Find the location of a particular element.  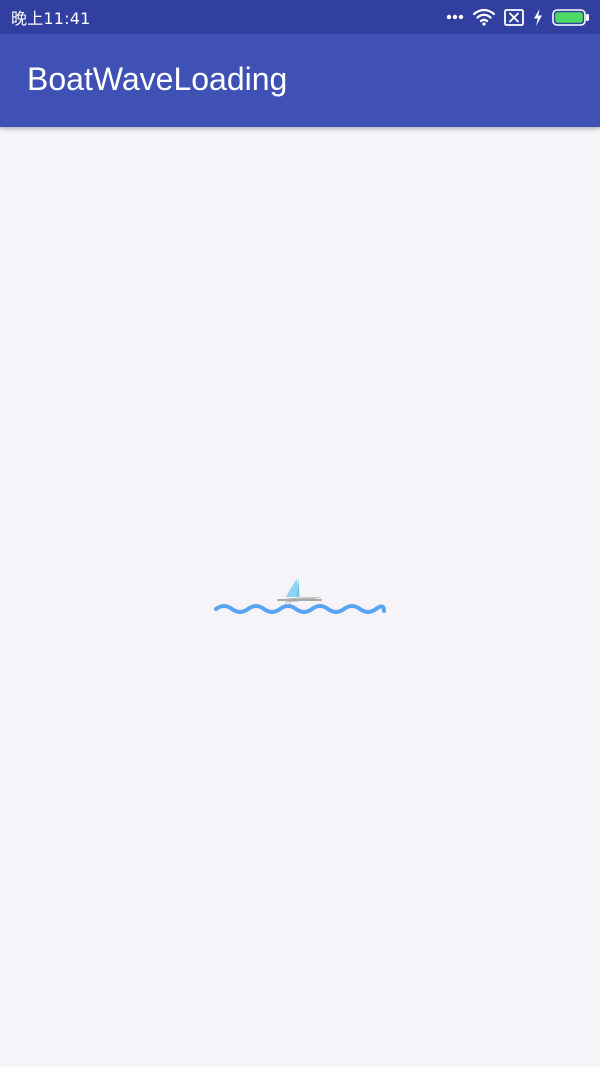

status-bar: 晚上11:41 is located at coordinates (300, 17).